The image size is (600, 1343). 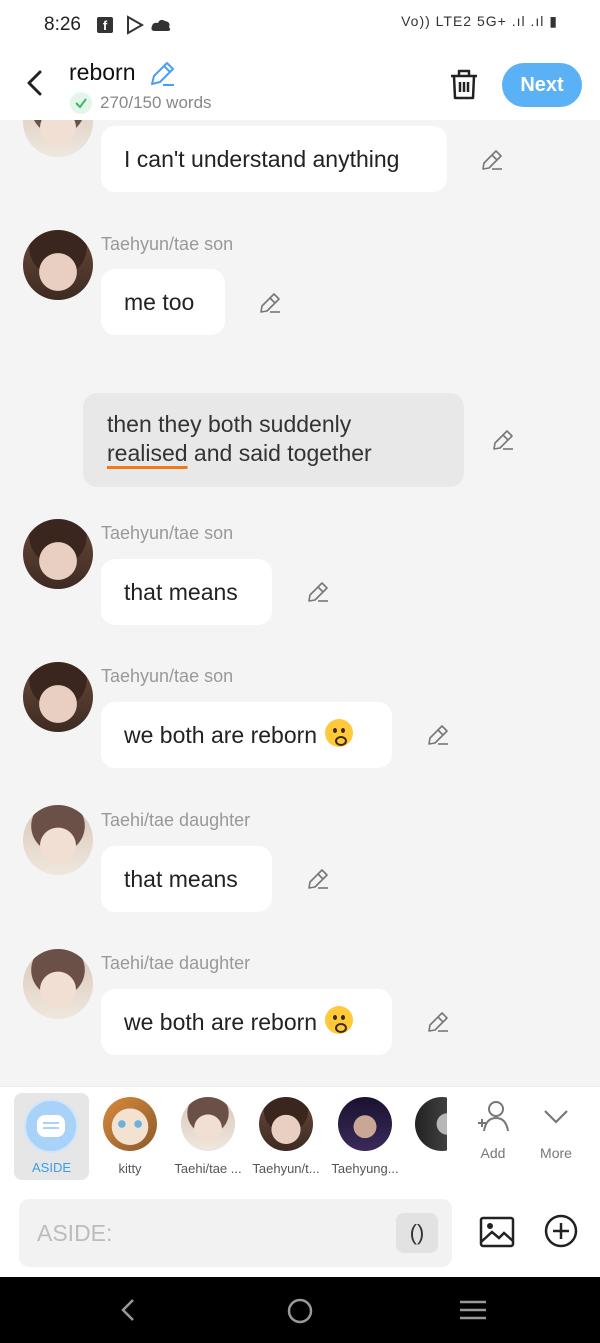 I want to click on plus-circle-icon, so click(x=561, y=1231).